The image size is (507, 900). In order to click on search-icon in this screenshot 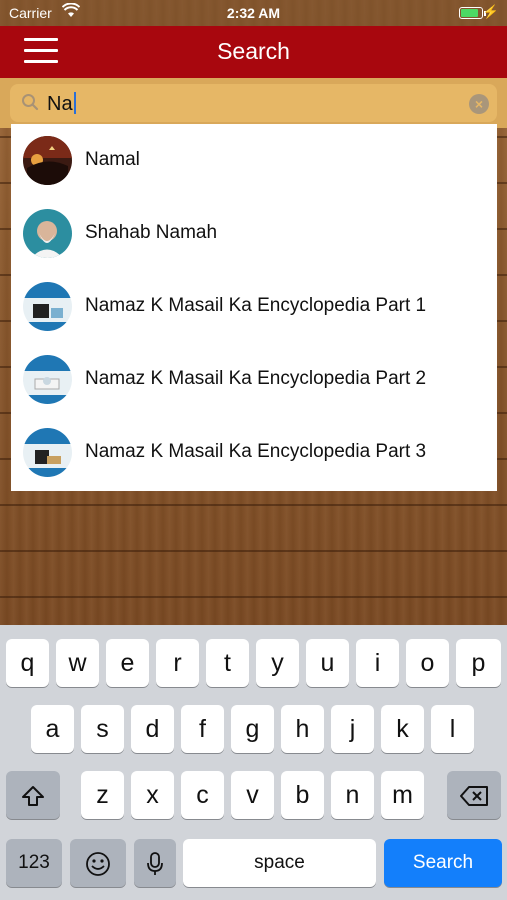, I will do `click(30, 102)`.